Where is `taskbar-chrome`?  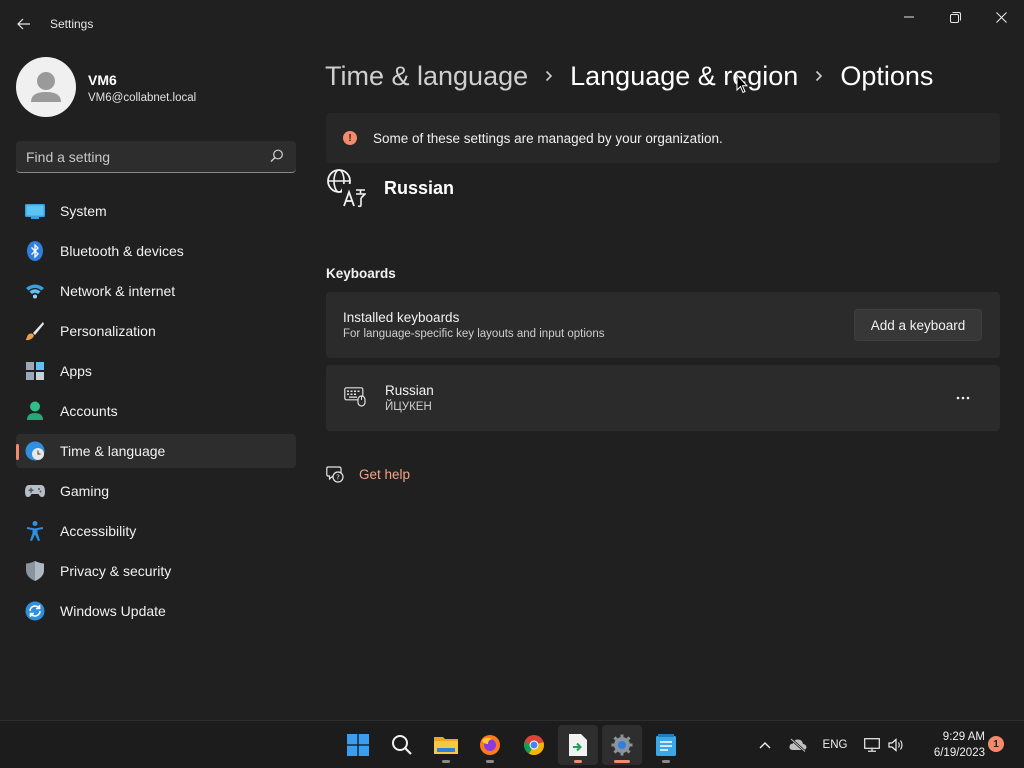
taskbar-chrome is located at coordinates (534, 745).